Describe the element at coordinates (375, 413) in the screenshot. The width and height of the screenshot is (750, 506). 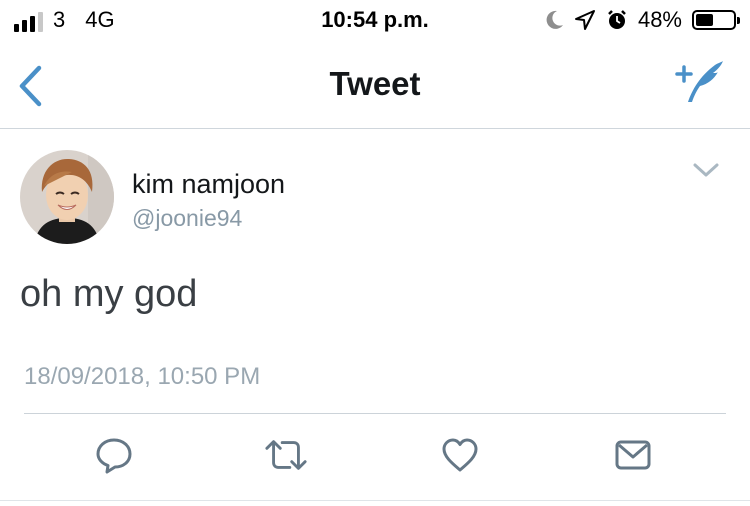
I see `divider` at that location.